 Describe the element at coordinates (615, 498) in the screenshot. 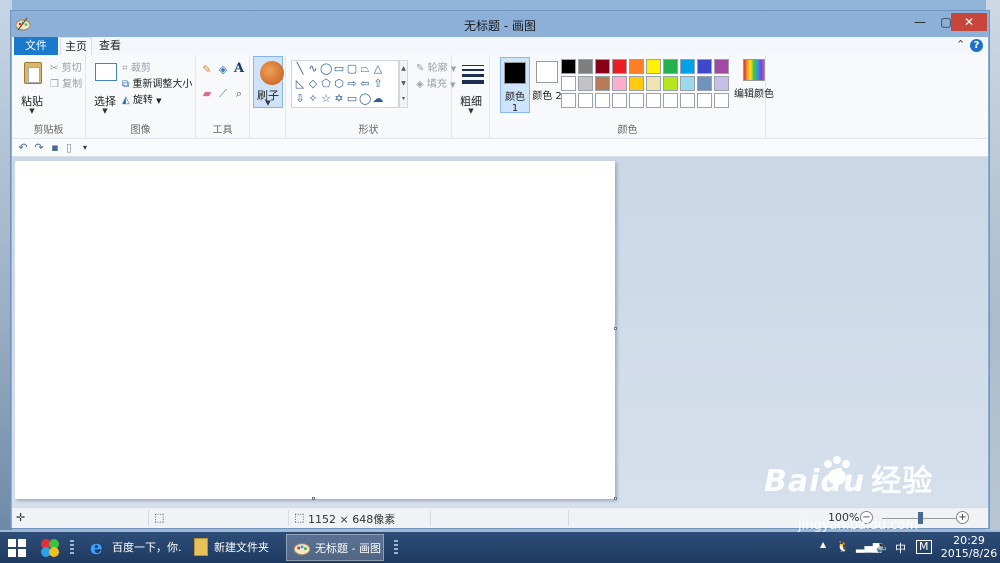

I see `resize-handle-corner` at that location.